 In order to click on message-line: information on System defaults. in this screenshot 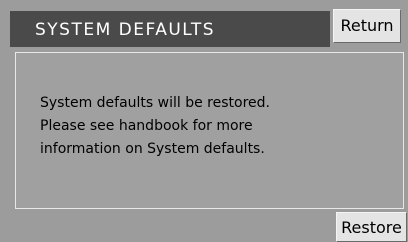, I will do `click(152, 149)`.